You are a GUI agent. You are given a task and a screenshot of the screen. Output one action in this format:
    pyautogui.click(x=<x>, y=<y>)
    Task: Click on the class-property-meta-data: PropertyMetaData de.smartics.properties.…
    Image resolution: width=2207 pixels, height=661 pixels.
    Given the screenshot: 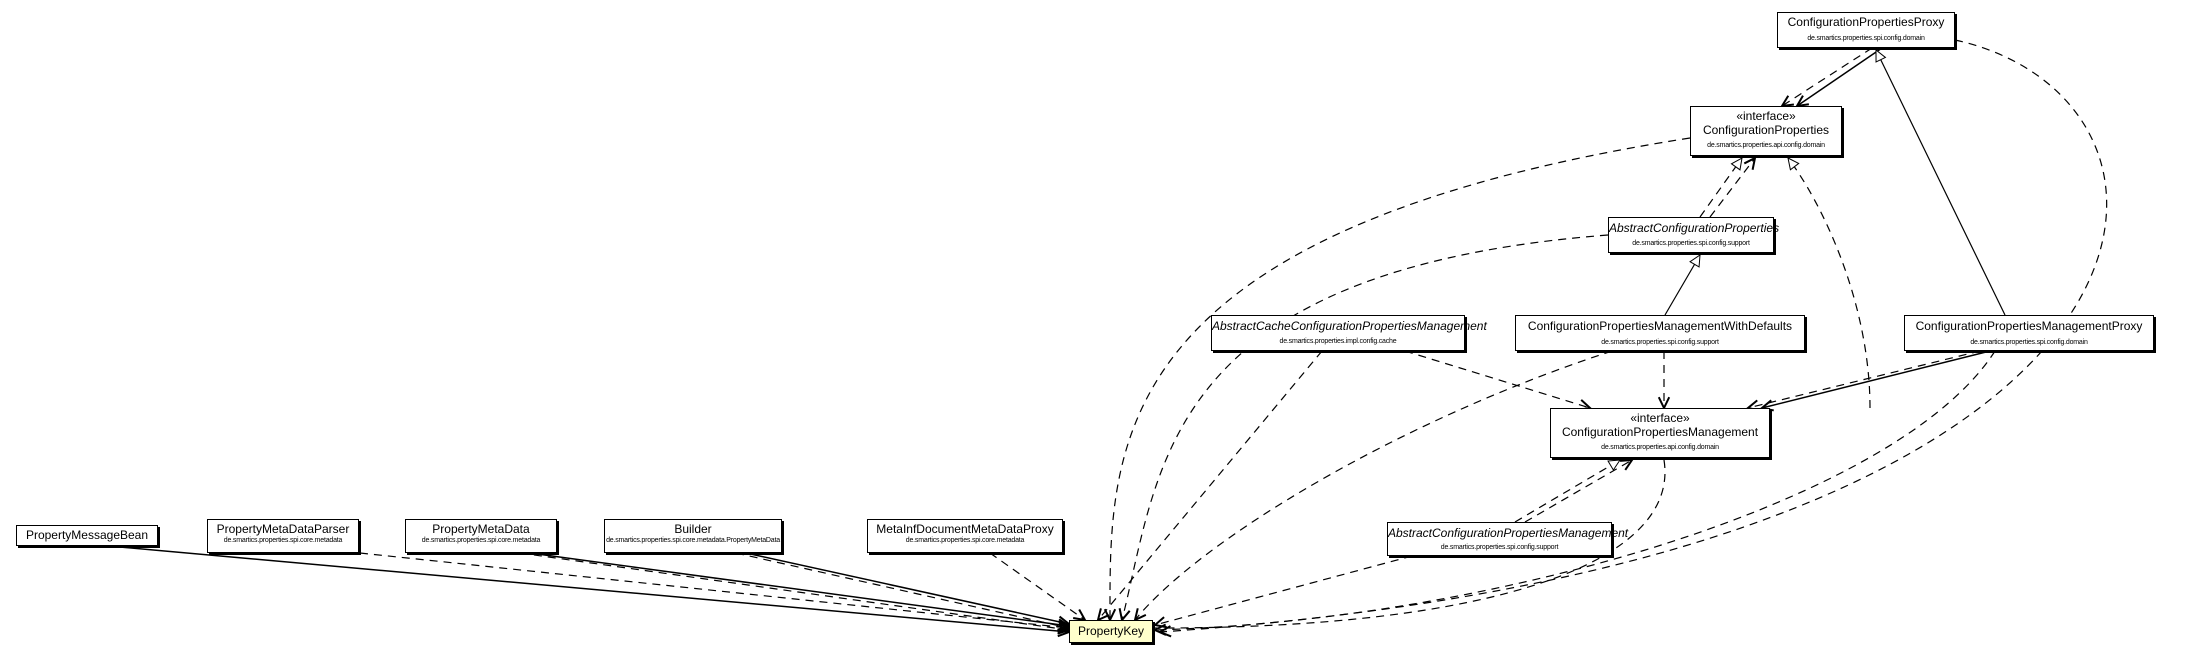 What is the action you would take?
    pyautogui.click(x=481, y=536)
    